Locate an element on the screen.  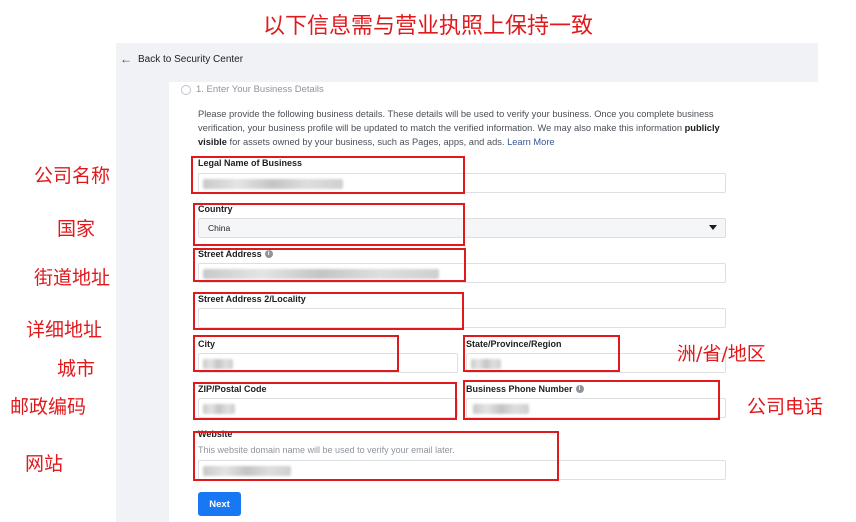
learn-more-link: Learn More is located at coordinates (531, 142).